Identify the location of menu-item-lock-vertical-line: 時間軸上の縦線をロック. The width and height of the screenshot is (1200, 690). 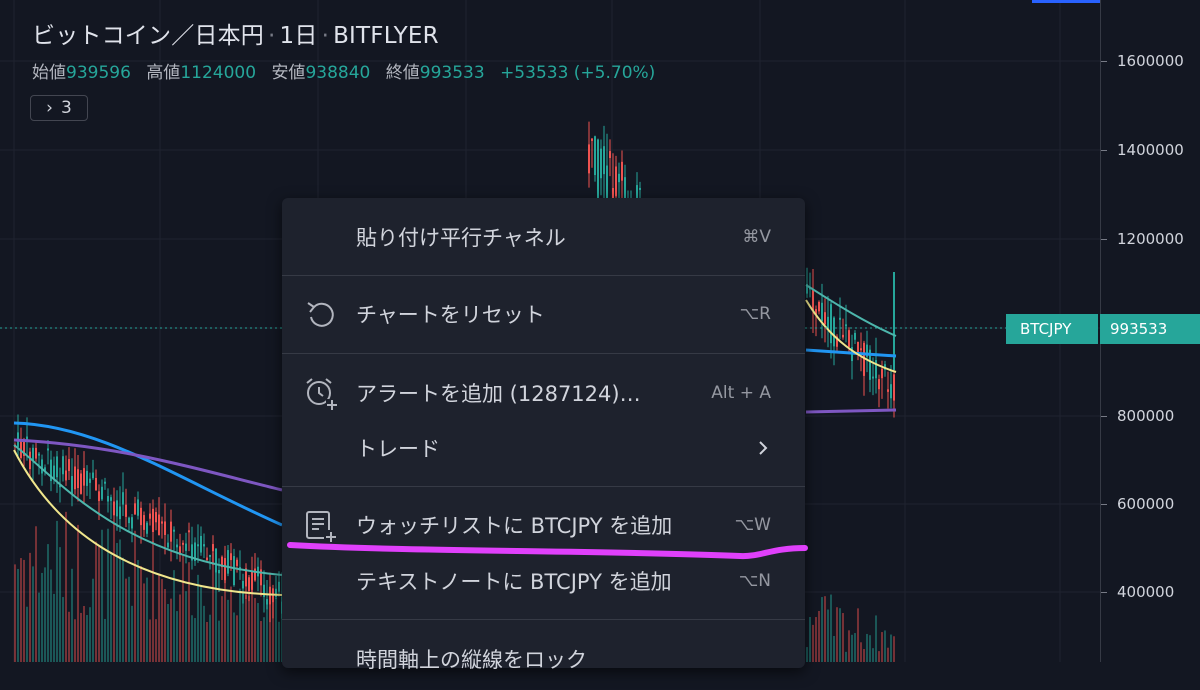
(543, 659).